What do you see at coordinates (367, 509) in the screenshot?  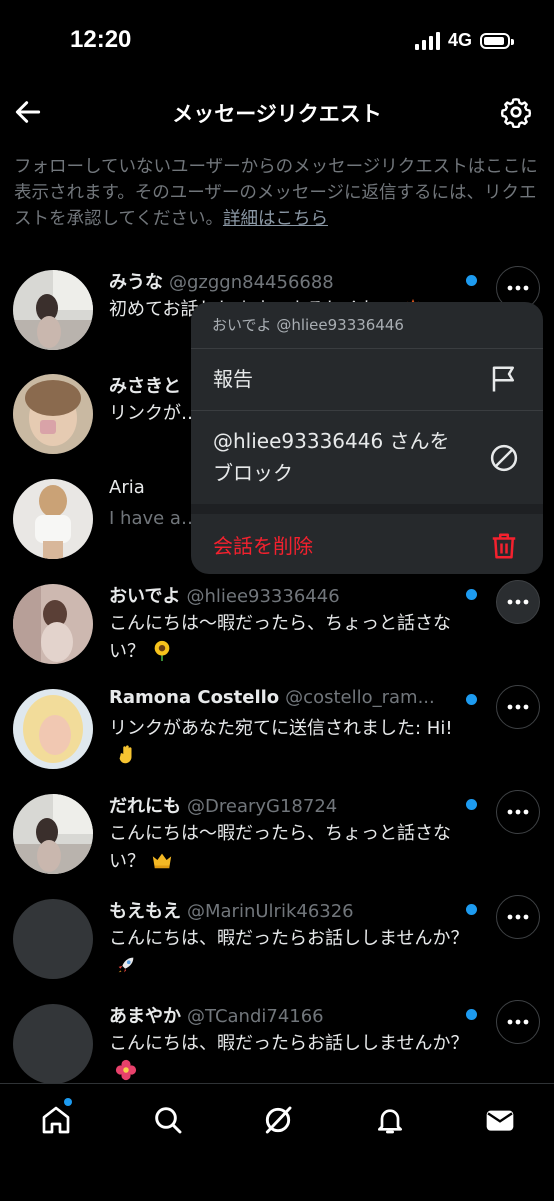 I see `menu-separator` at bounding box center [367, 509].